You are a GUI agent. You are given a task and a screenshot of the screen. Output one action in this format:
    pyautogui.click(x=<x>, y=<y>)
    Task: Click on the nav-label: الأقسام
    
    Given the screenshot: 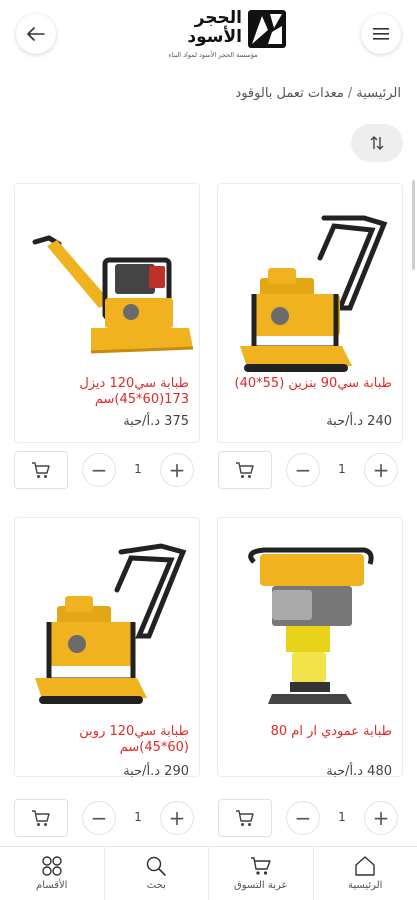 What is the action you would take?
    pyautogui.click(x=52, y=885)
    